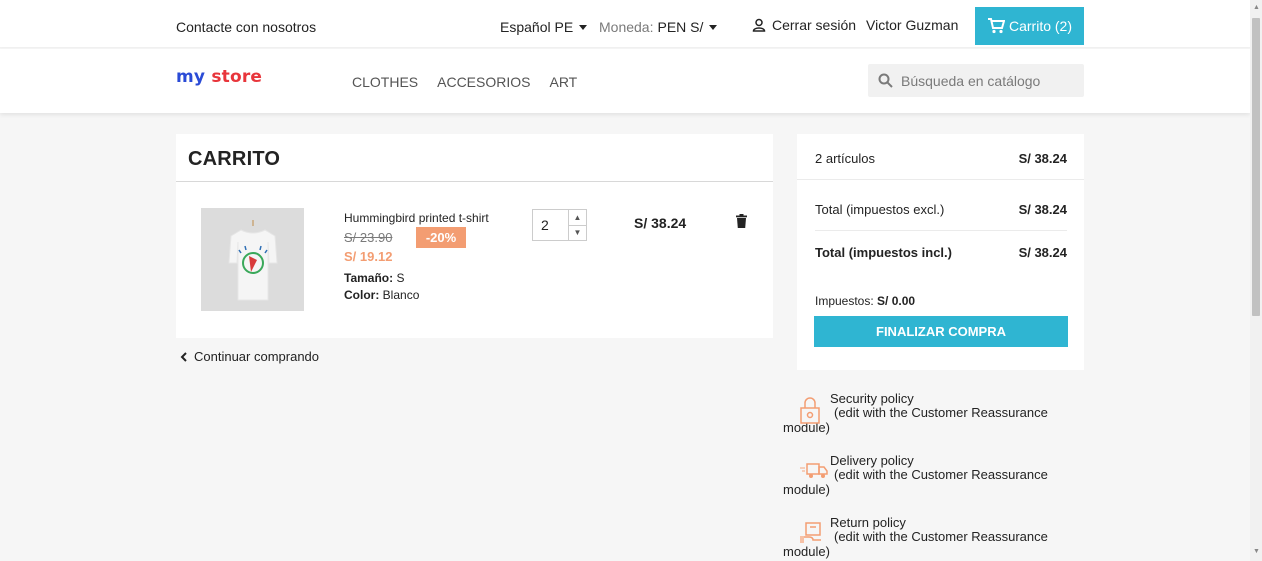 The width and height of the screenshot is (1262, 561). What do you see at coordinates (401, 295) in the screenshot?
I see `attr-value: Blanco` at bounding box center [401, 295].